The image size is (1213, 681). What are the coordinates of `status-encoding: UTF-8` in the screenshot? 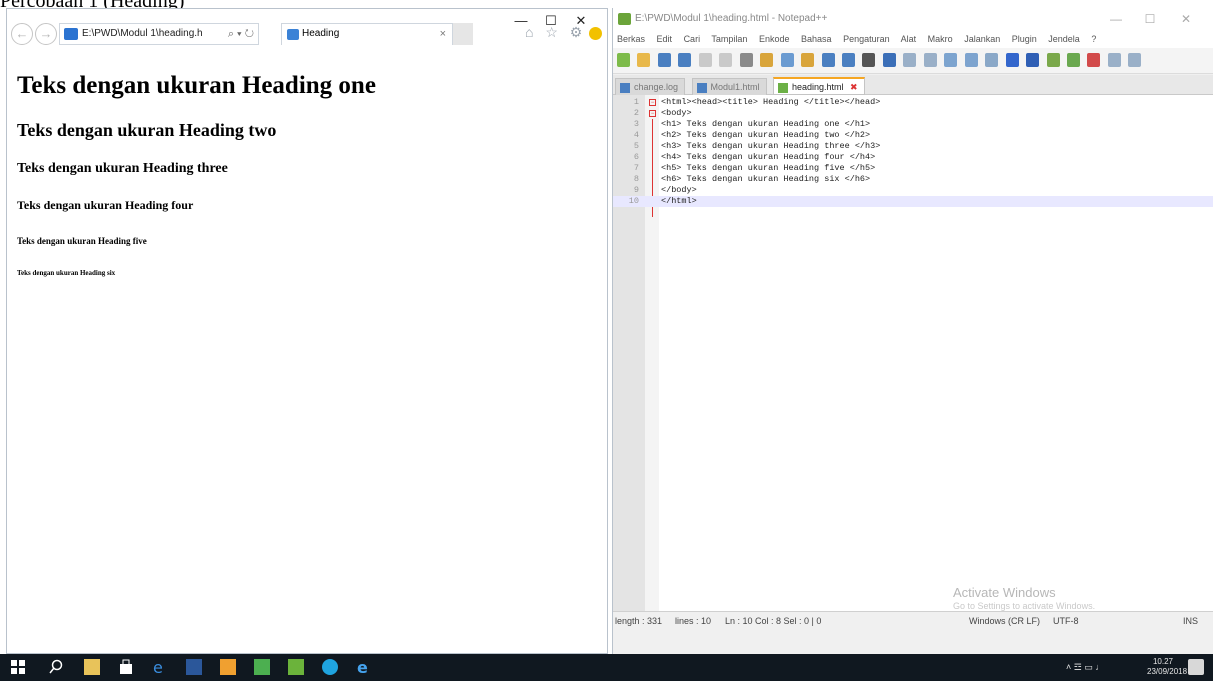 It's located at (1066, 621).